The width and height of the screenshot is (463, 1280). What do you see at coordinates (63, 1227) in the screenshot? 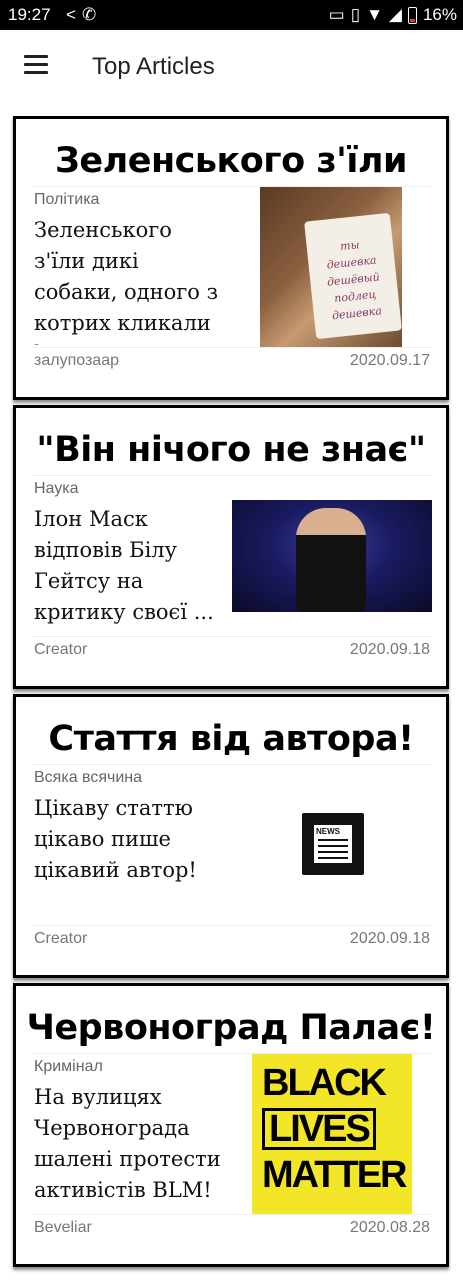
I see `article-author: Beveliar` at bounding box center [63, 1227].